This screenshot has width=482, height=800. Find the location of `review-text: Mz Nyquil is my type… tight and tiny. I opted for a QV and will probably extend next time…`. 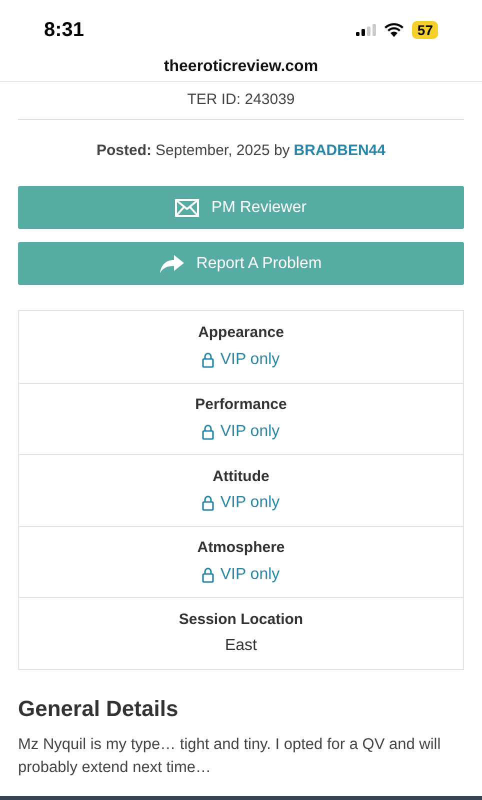

review-text: Mz Nyquil is my type… tight and tiny. I opted for a QV and will probably extend next time… is located at coordinates (230, 756).